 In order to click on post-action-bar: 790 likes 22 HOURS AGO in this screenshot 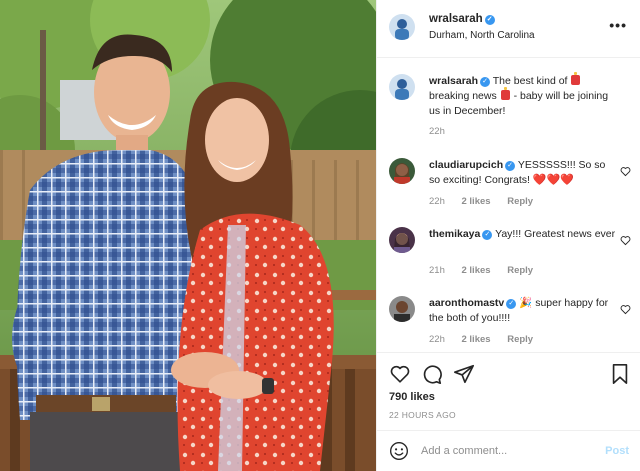, I will do `click(508, 394)`.